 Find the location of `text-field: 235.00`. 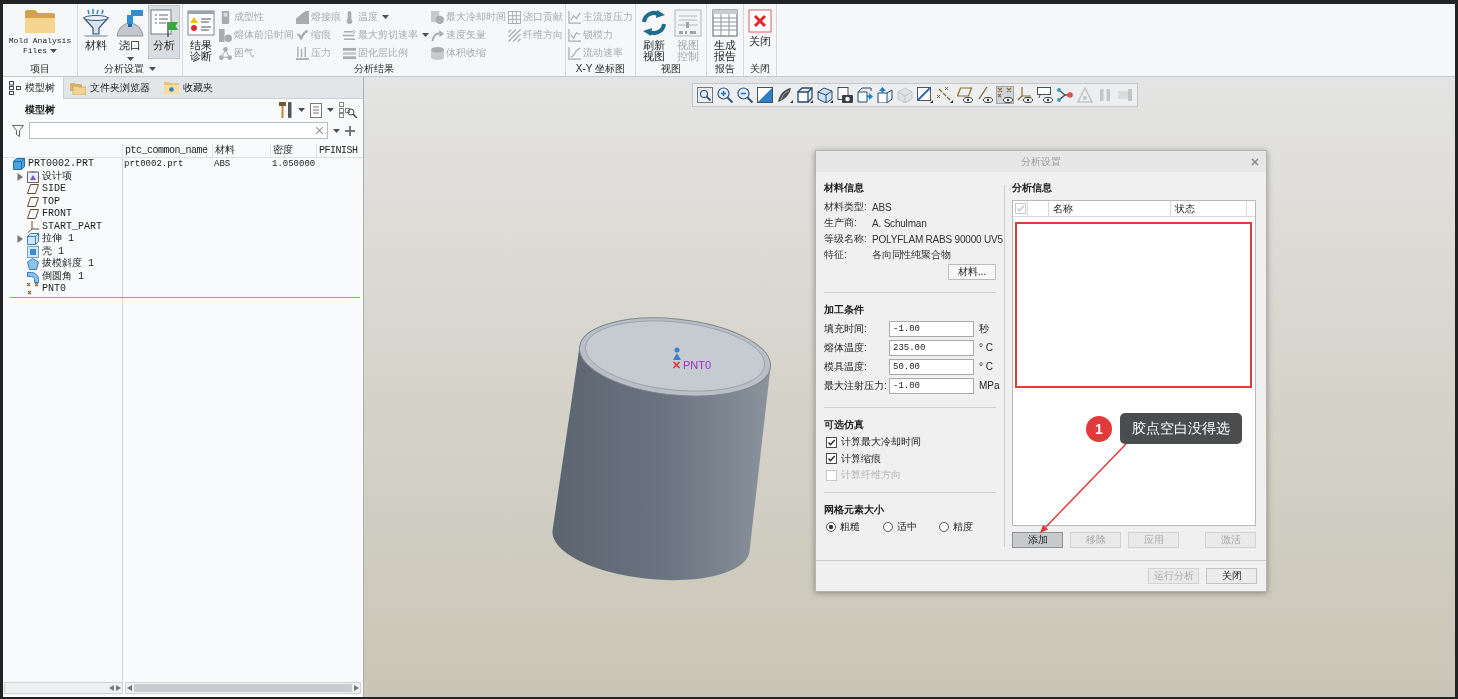

text-field: 235.00 is located at coordinates (931, 347).